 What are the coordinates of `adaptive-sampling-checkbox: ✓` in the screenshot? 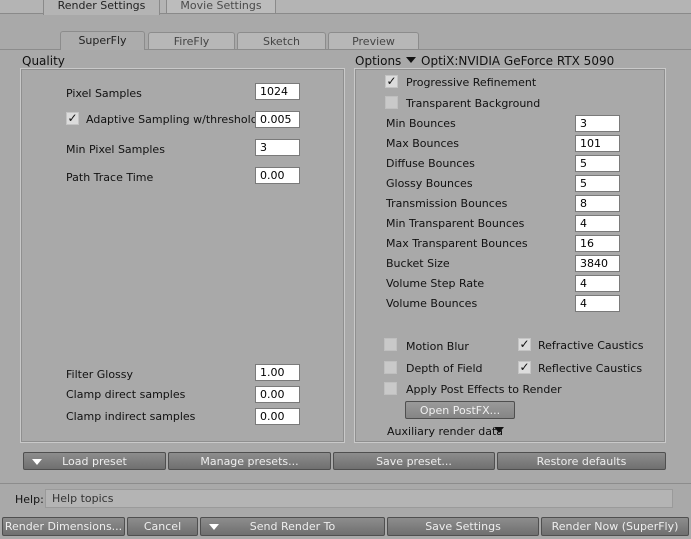 It's located at (72, 118).